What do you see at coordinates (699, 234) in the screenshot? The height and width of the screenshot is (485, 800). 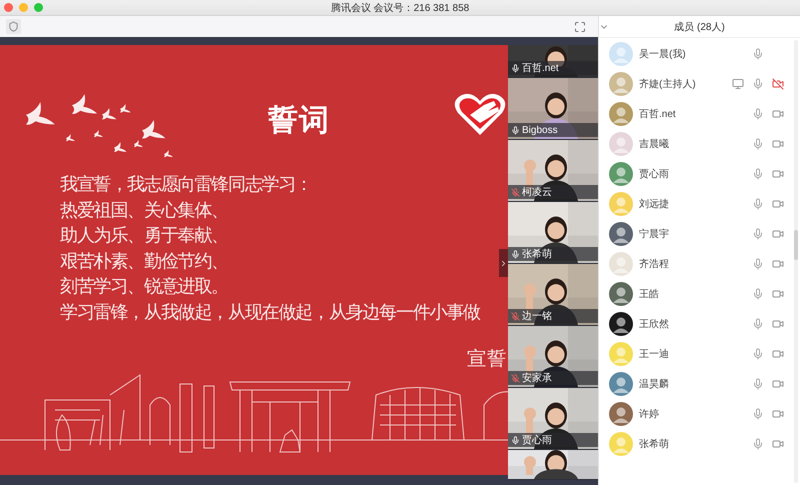 I see `member-row: 宁晨宇` at bounding box center [699, 234].